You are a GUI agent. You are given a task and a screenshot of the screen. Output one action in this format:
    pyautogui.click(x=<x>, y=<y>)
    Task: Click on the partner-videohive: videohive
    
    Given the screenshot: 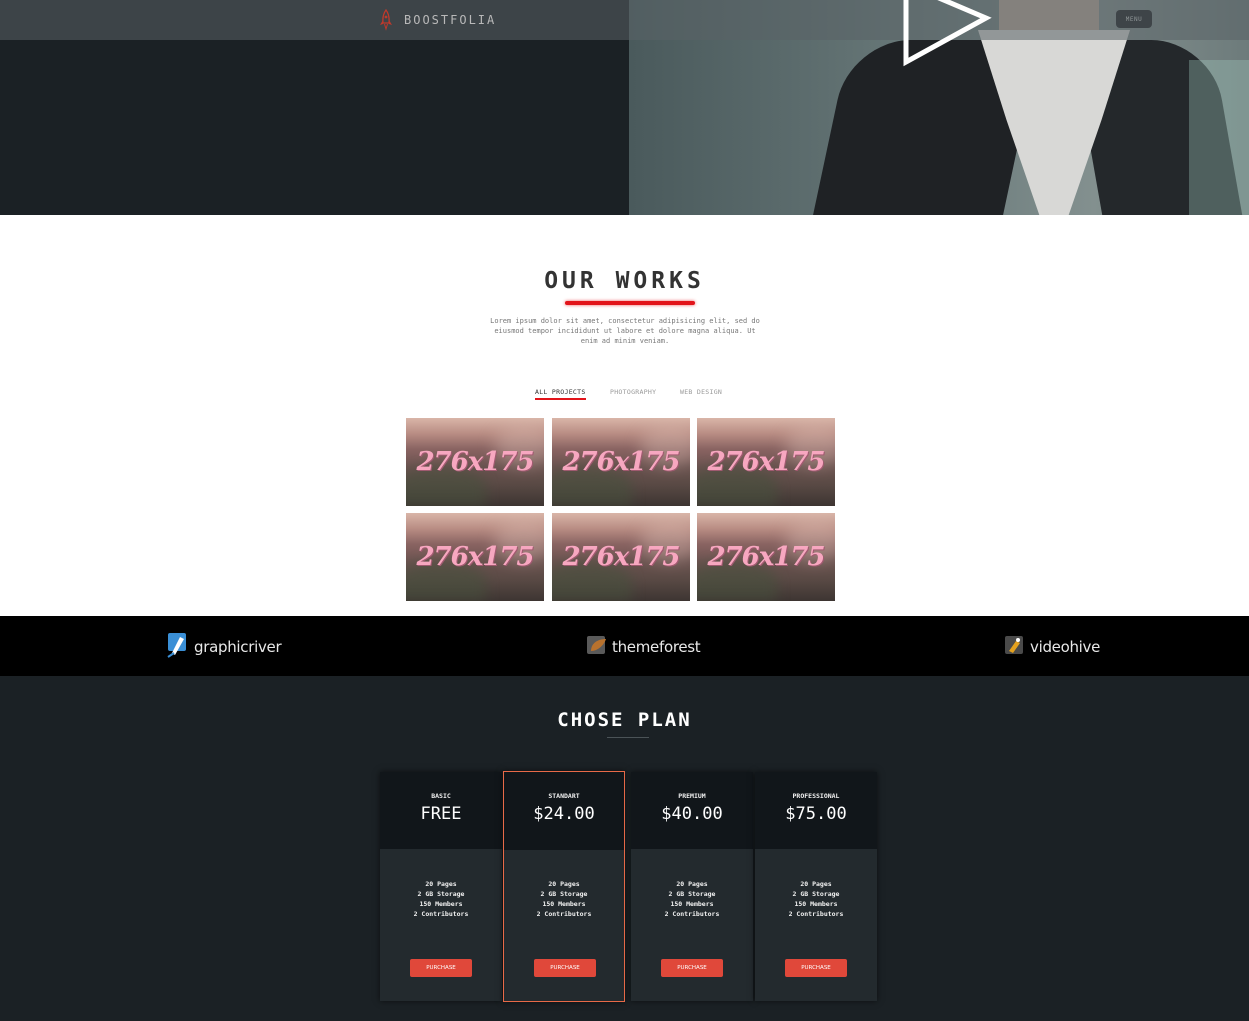 What is the action you would take?
    pyautogui.click(x=1052, y=647)
    